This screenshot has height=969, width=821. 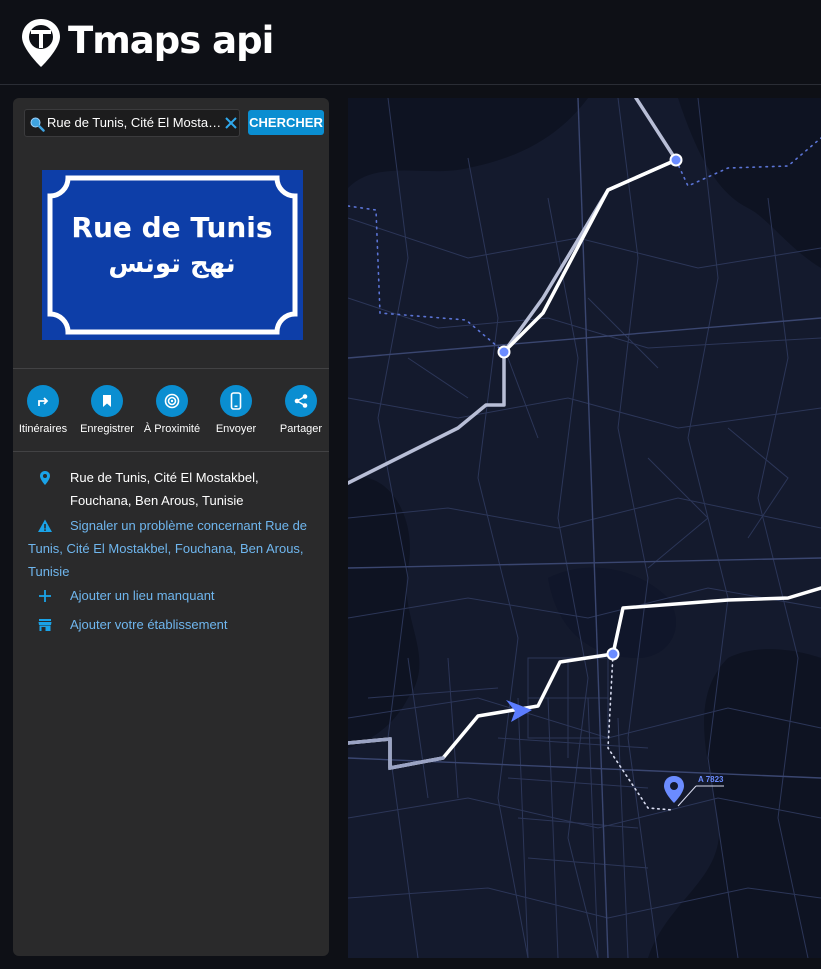 I want to click on app-header: Tmaps api, so click(x=410, y=42).